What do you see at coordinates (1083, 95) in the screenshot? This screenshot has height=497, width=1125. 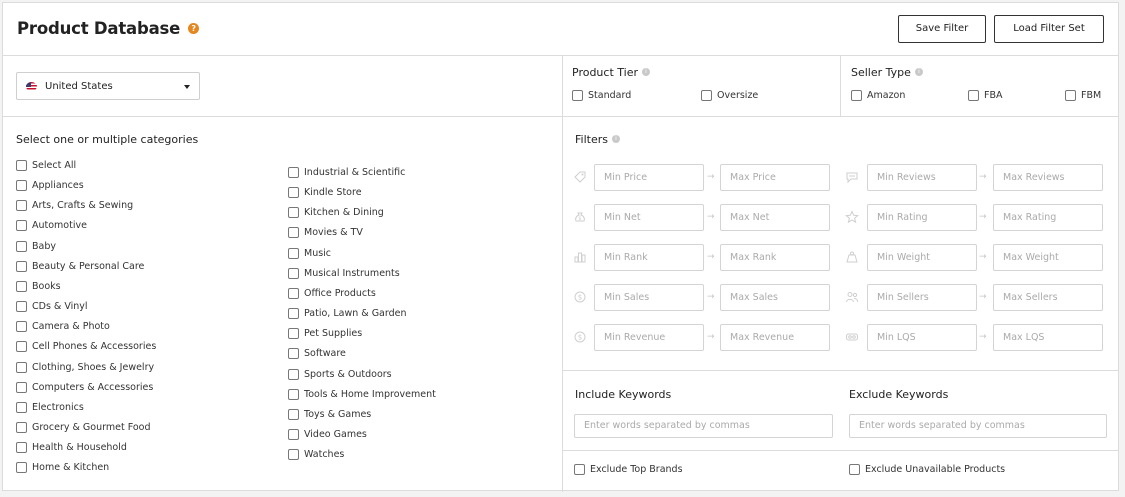 I see `seller-fbm-checkbox: FBM` at bounding box center [1083, 95].